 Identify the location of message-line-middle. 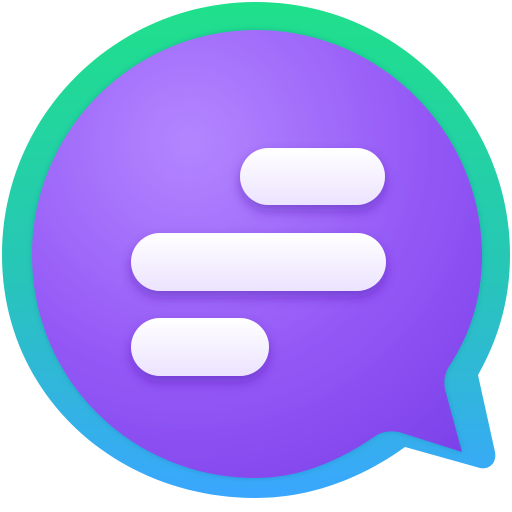
(258, 262).